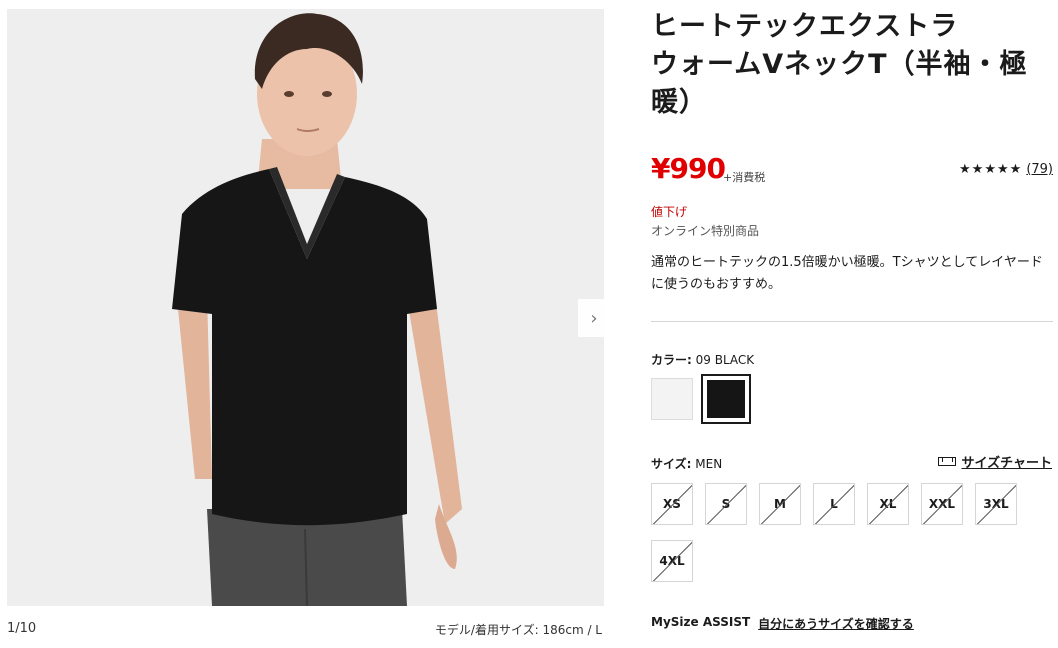  Describe the element at coordinates (744, 177) in the screenshot. I see `tax-note: +消費税` at that location.